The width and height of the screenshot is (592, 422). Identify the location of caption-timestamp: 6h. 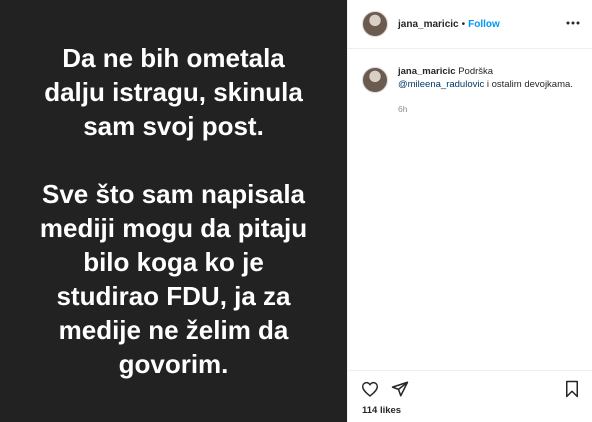
(488, 109).